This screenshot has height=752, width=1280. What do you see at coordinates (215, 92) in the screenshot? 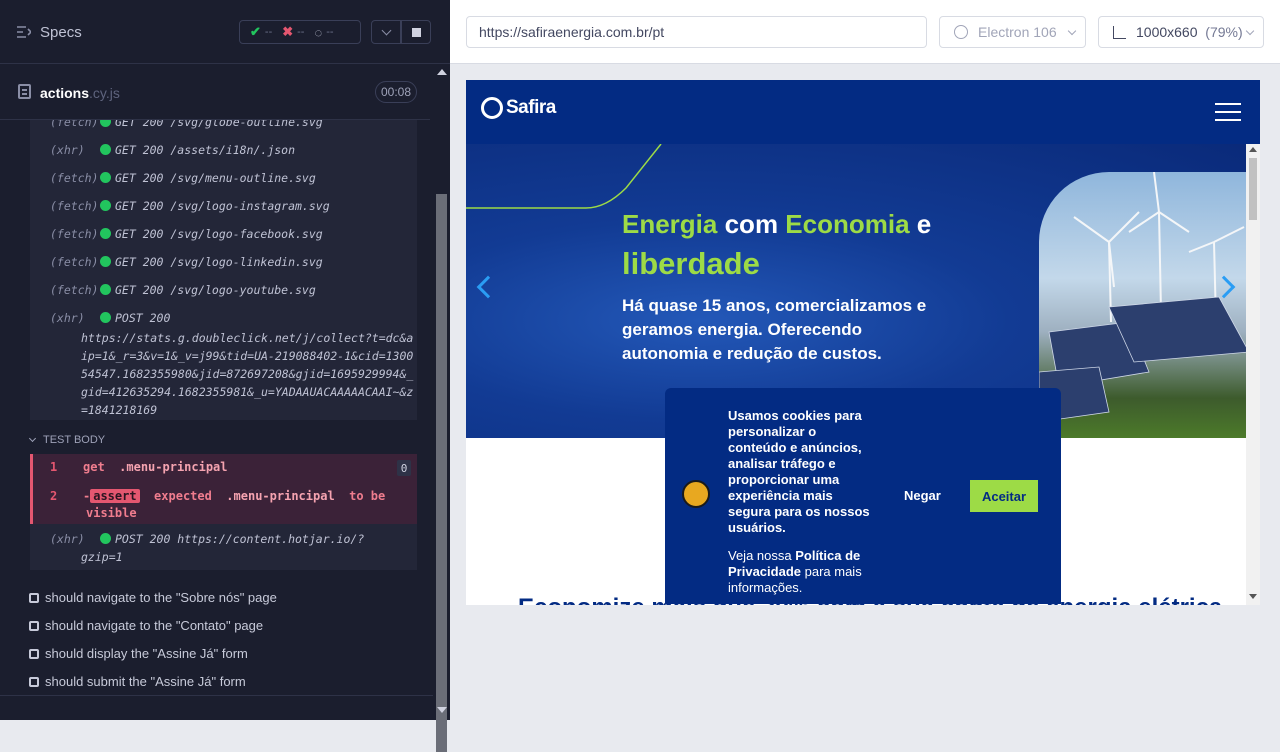
I see `spec-header: actions.cy.js 00:08` at bounding box center [215, 92].